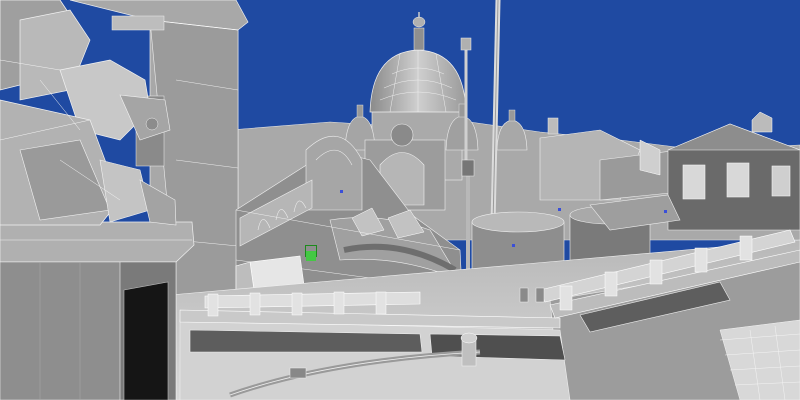  I want to click on selected-vertex-icon, so click(311, 253).